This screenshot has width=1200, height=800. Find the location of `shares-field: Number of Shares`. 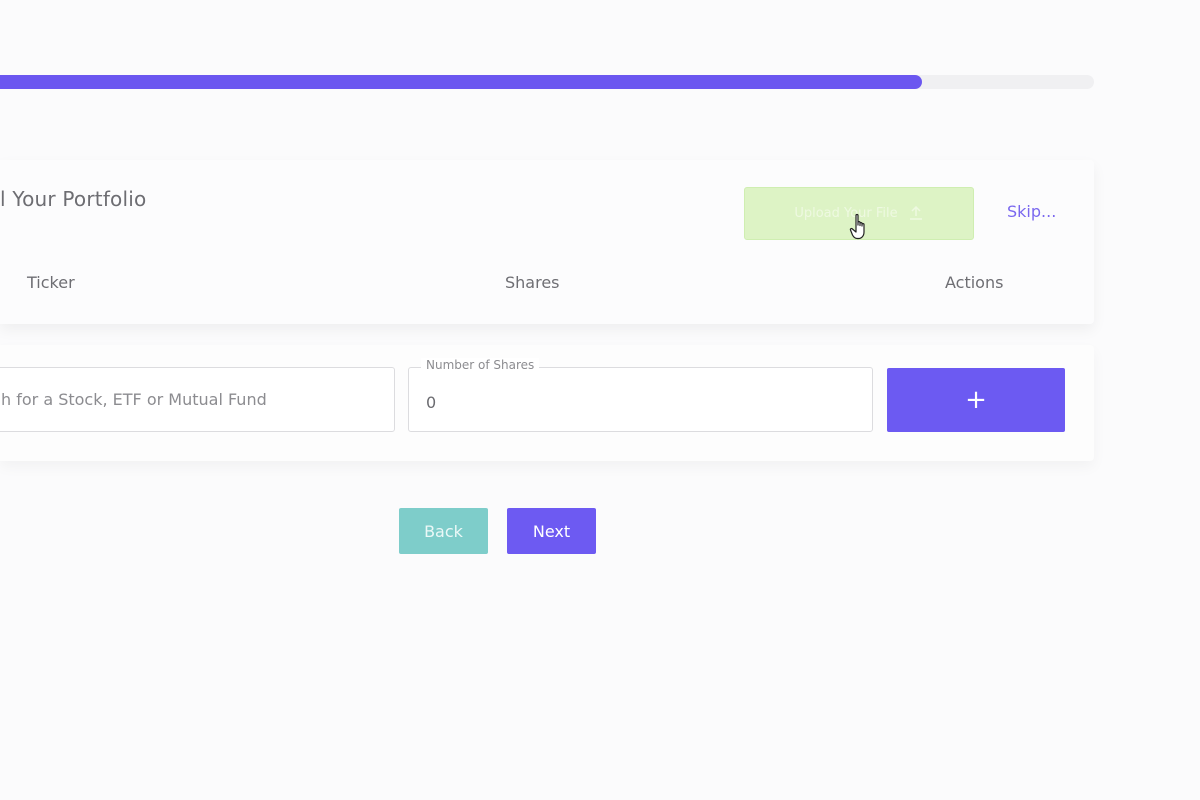

shares-field: Number of Shares is located at coordinates (640, 395).